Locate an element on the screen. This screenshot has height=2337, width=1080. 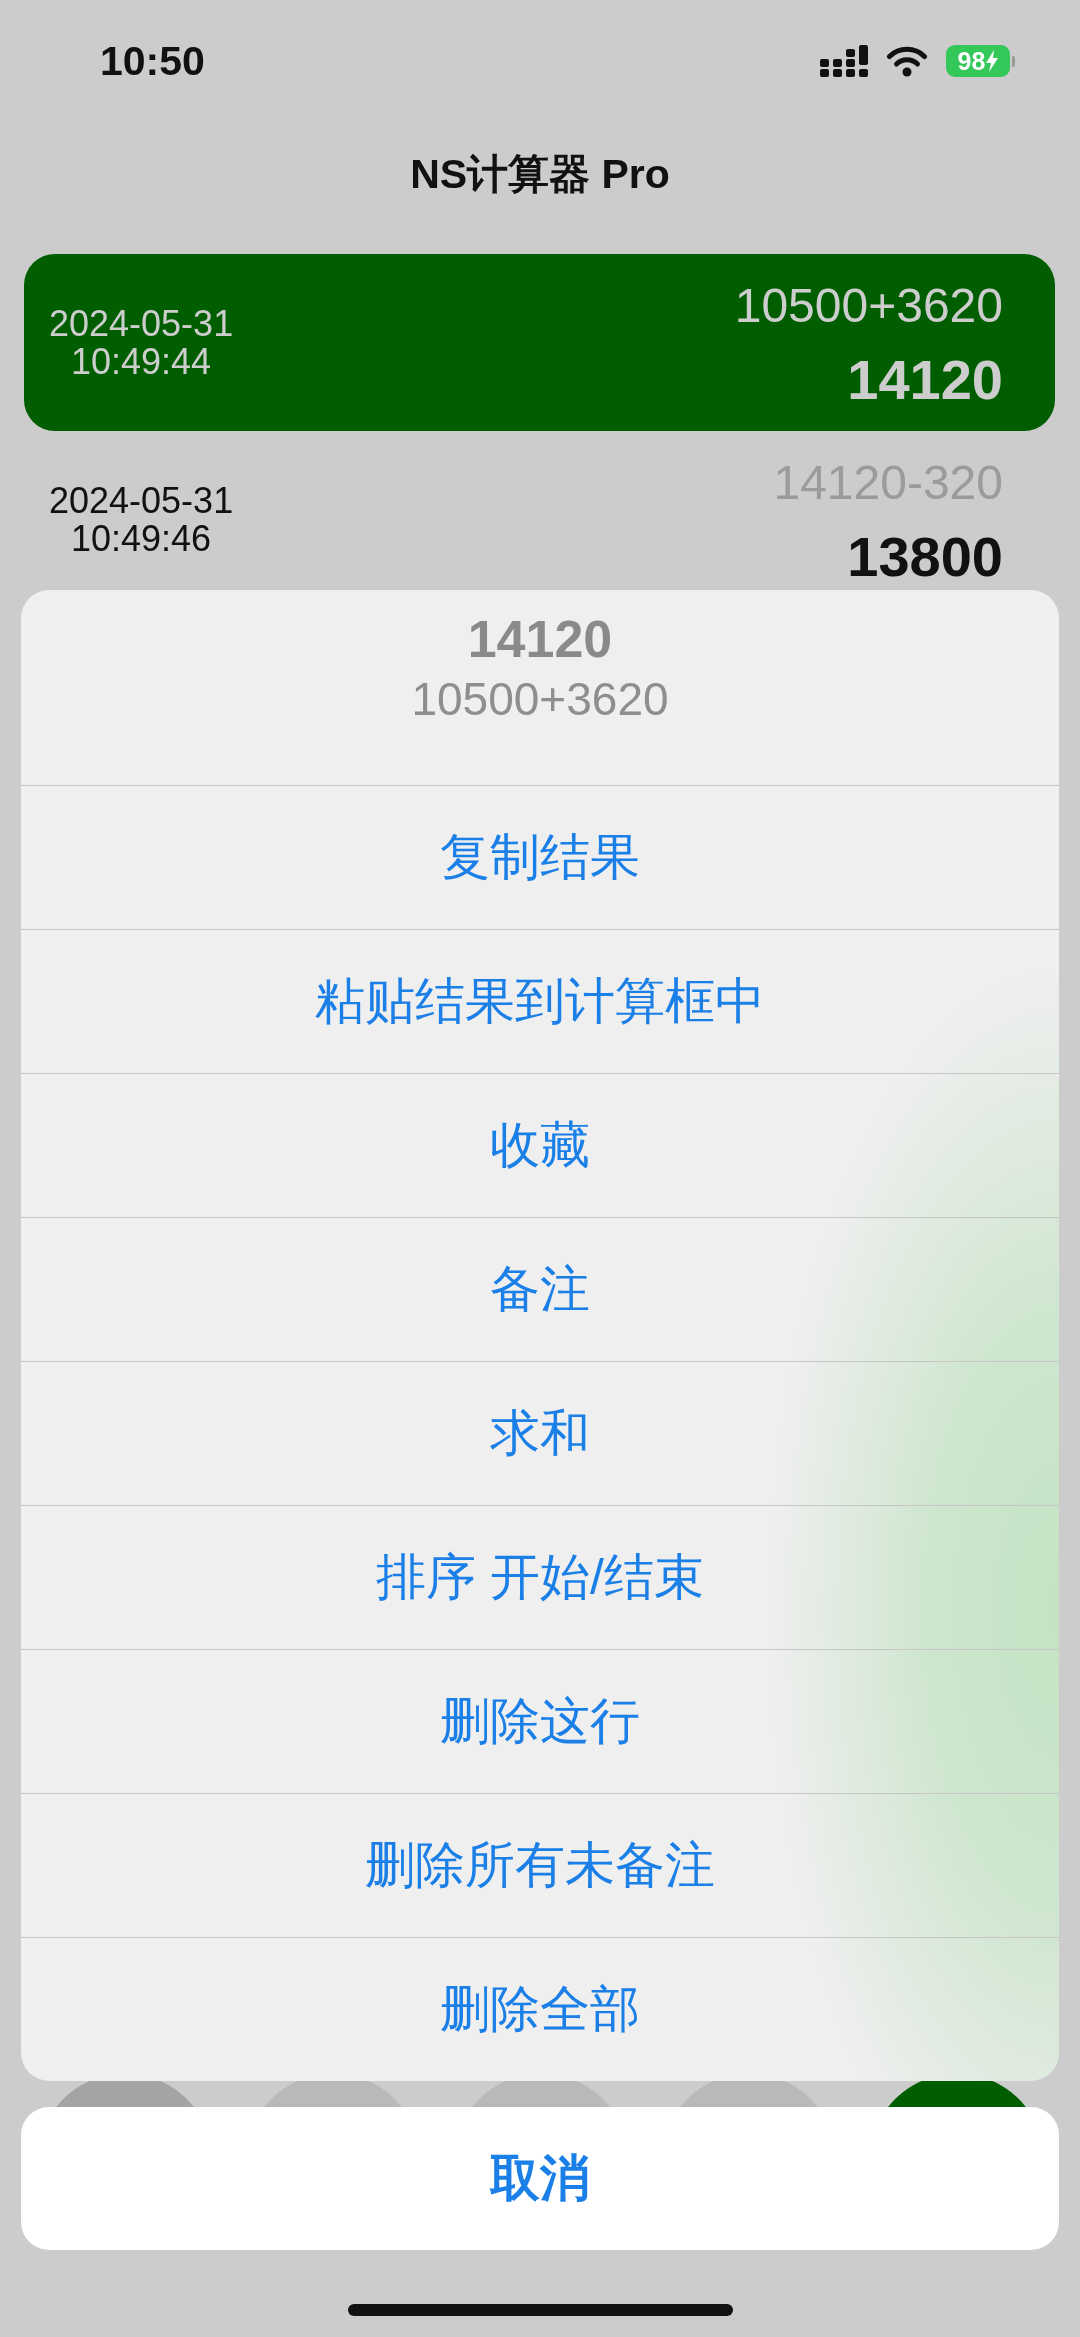
entry-expression: 10500+3620 is located at coordinates (868, 306).